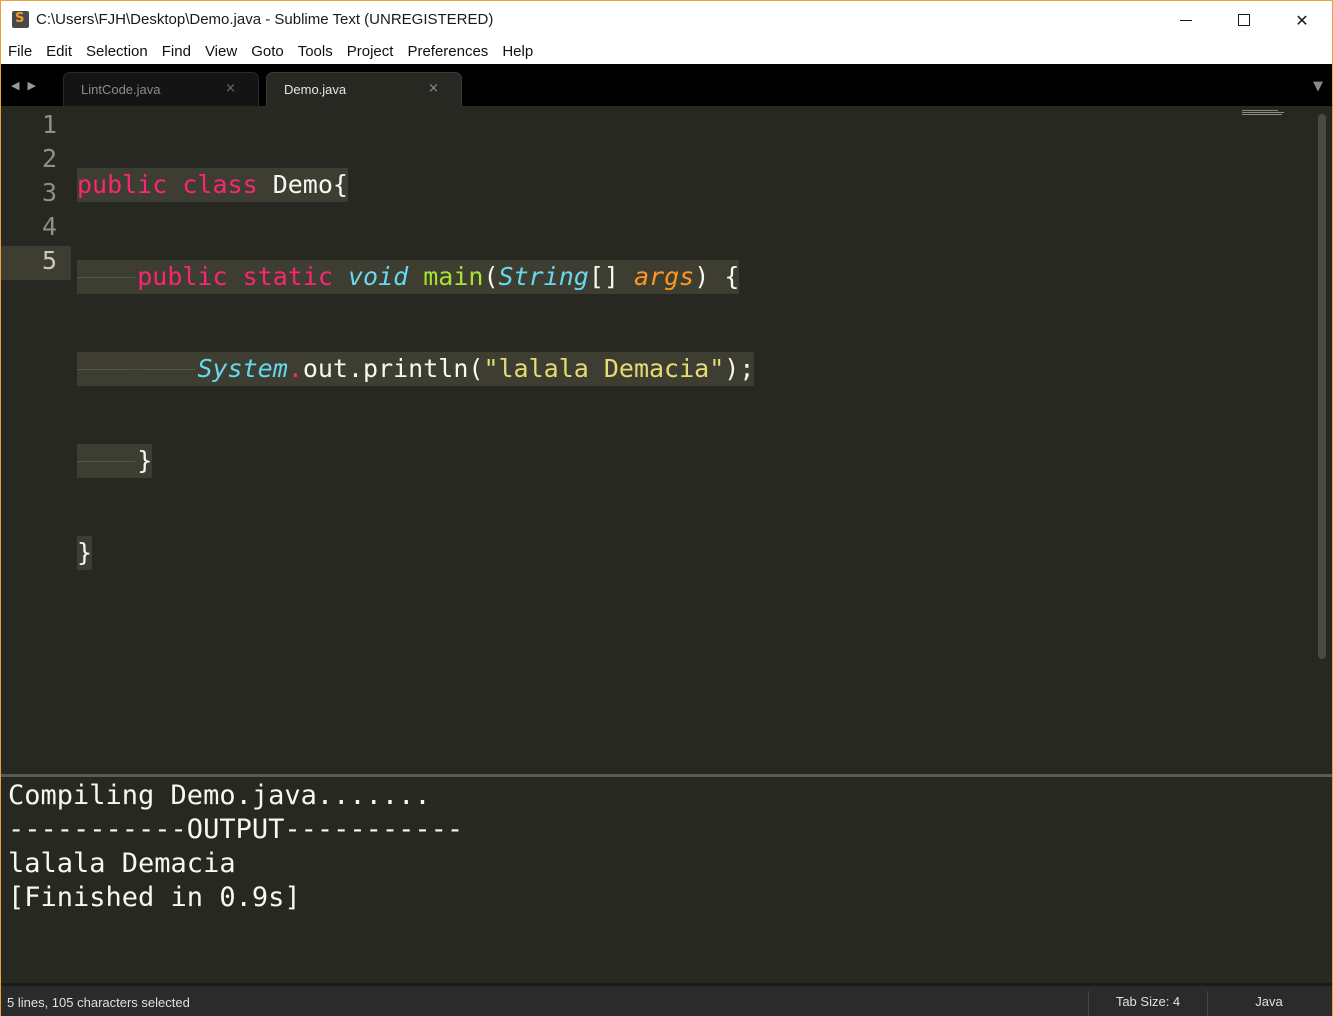 The image size is (1333, 1016). I want to click on code-line: public·static·void·main(String[]·args)·{, so click(415, 277).